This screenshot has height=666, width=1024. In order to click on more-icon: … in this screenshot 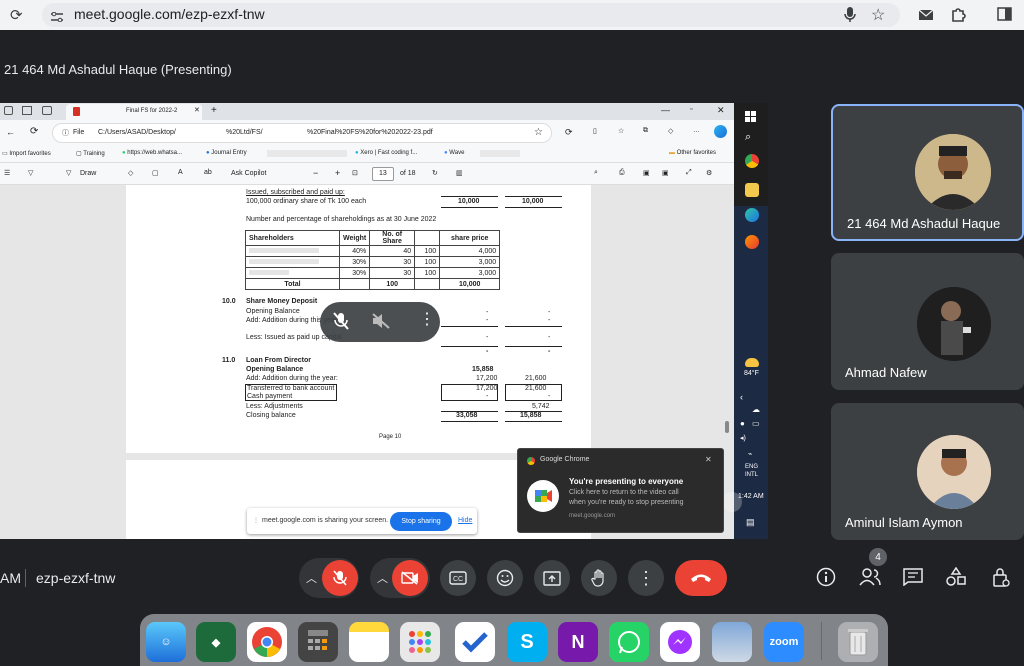, I will do `click(696, 130)`.